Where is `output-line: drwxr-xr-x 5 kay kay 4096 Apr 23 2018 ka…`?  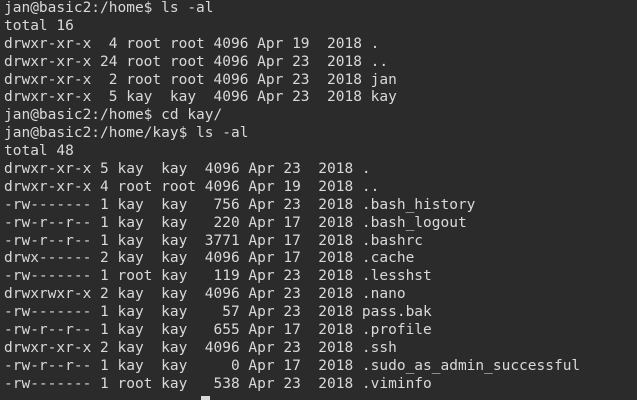
output-line: drwxr-xr-x 5 kay kay 4096 Apr 23 2018 ka… is located at coordinates (200, 97).